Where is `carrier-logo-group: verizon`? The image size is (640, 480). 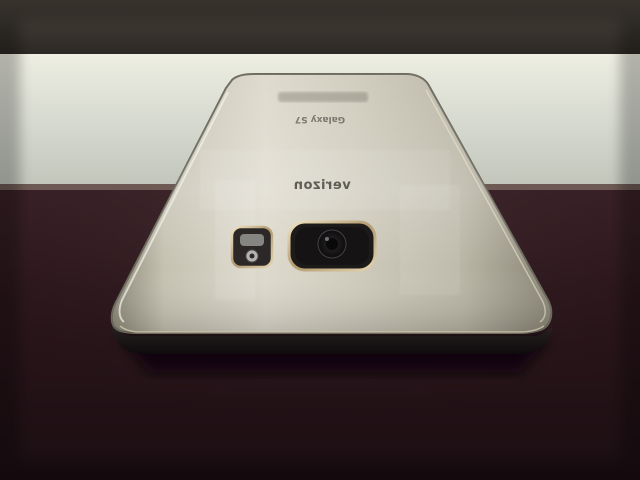 carrier-logo-group: verizon is located at coordinates (321, 185).